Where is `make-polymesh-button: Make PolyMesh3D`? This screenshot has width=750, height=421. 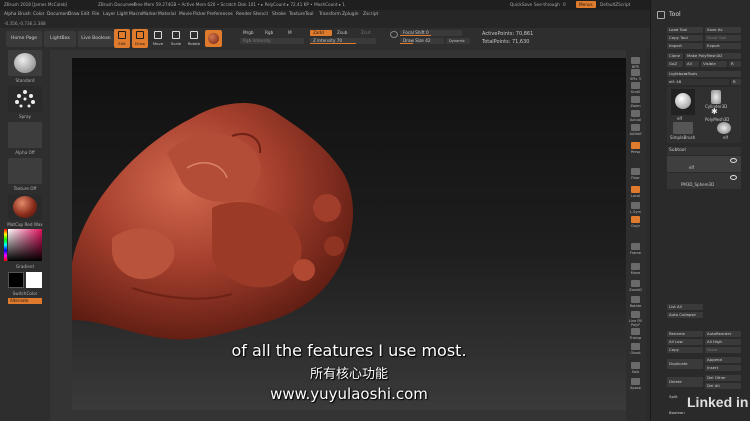 make-polymesh-button: Make PolyMesh3D is located at coordinates (713, 56).